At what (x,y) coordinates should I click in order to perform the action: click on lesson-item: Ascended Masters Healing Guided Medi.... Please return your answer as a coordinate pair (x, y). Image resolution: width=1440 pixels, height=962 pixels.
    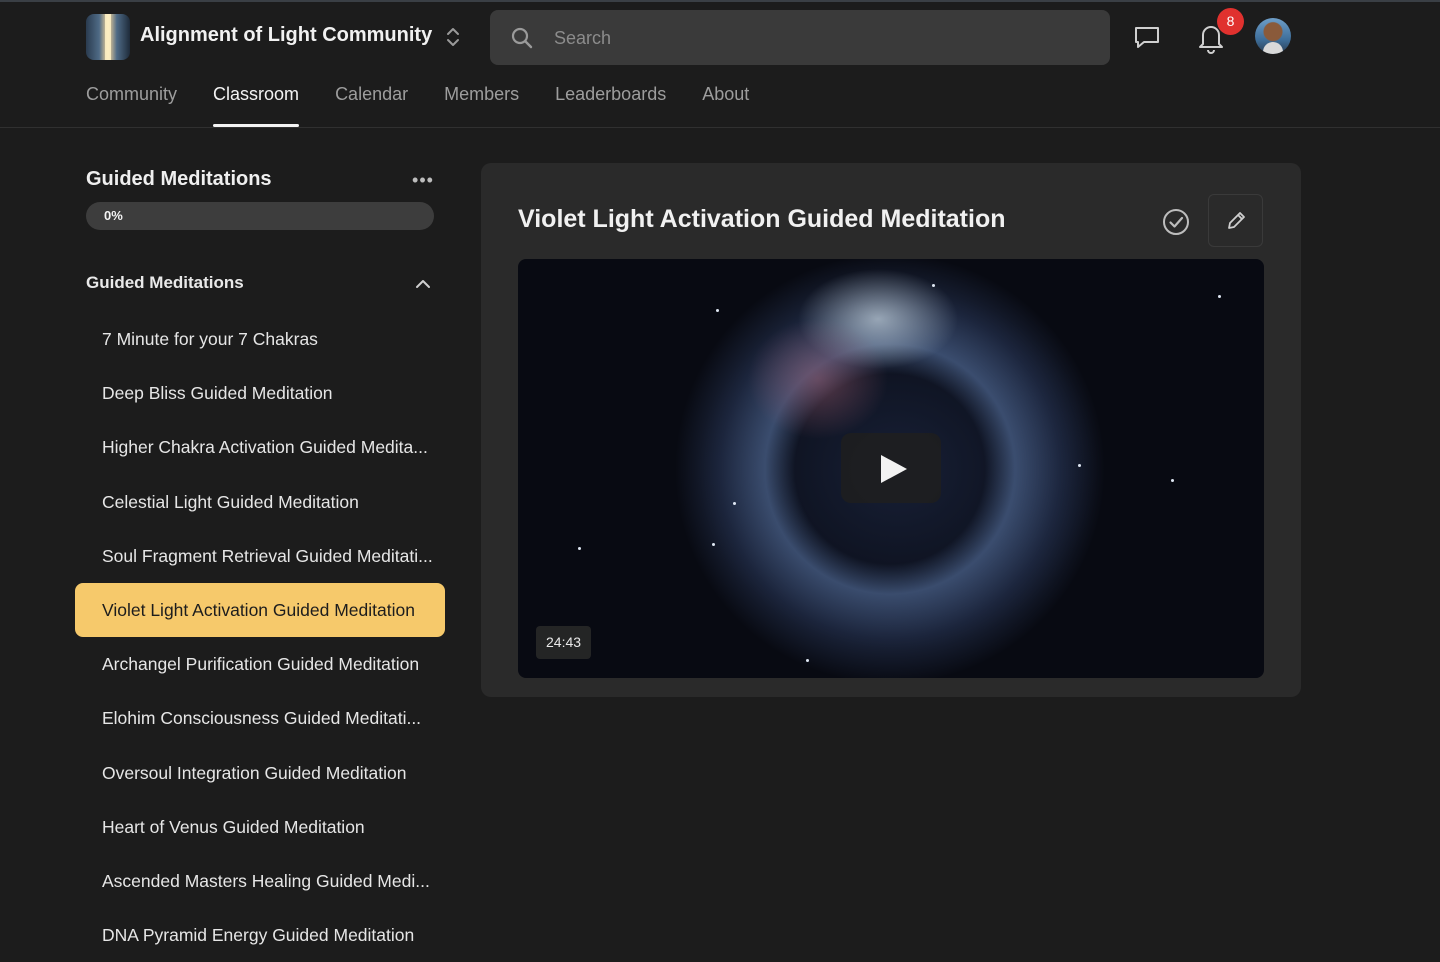
    Looking at the image, I should click on (260, 881).